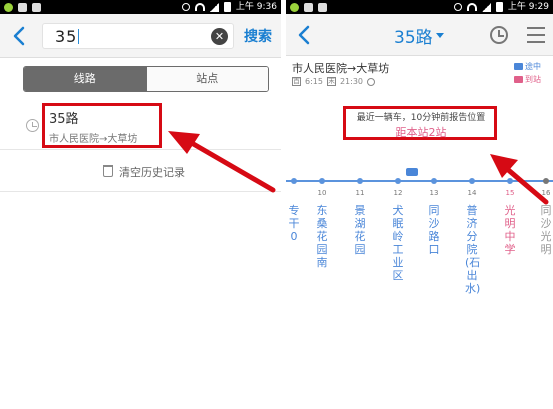  What do you see at coordinates (518, 66) in the screenshot?
I see `bus-enroute-icon` at bounding box center [518, 66].